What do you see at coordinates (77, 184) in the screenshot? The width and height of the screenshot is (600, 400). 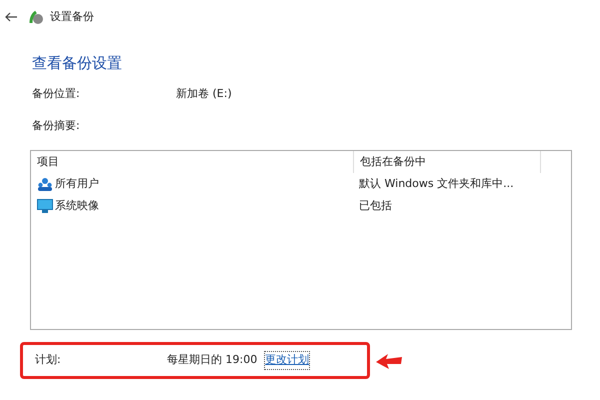 I see `item-name: 所有用户` at bounding box center [77, 184].